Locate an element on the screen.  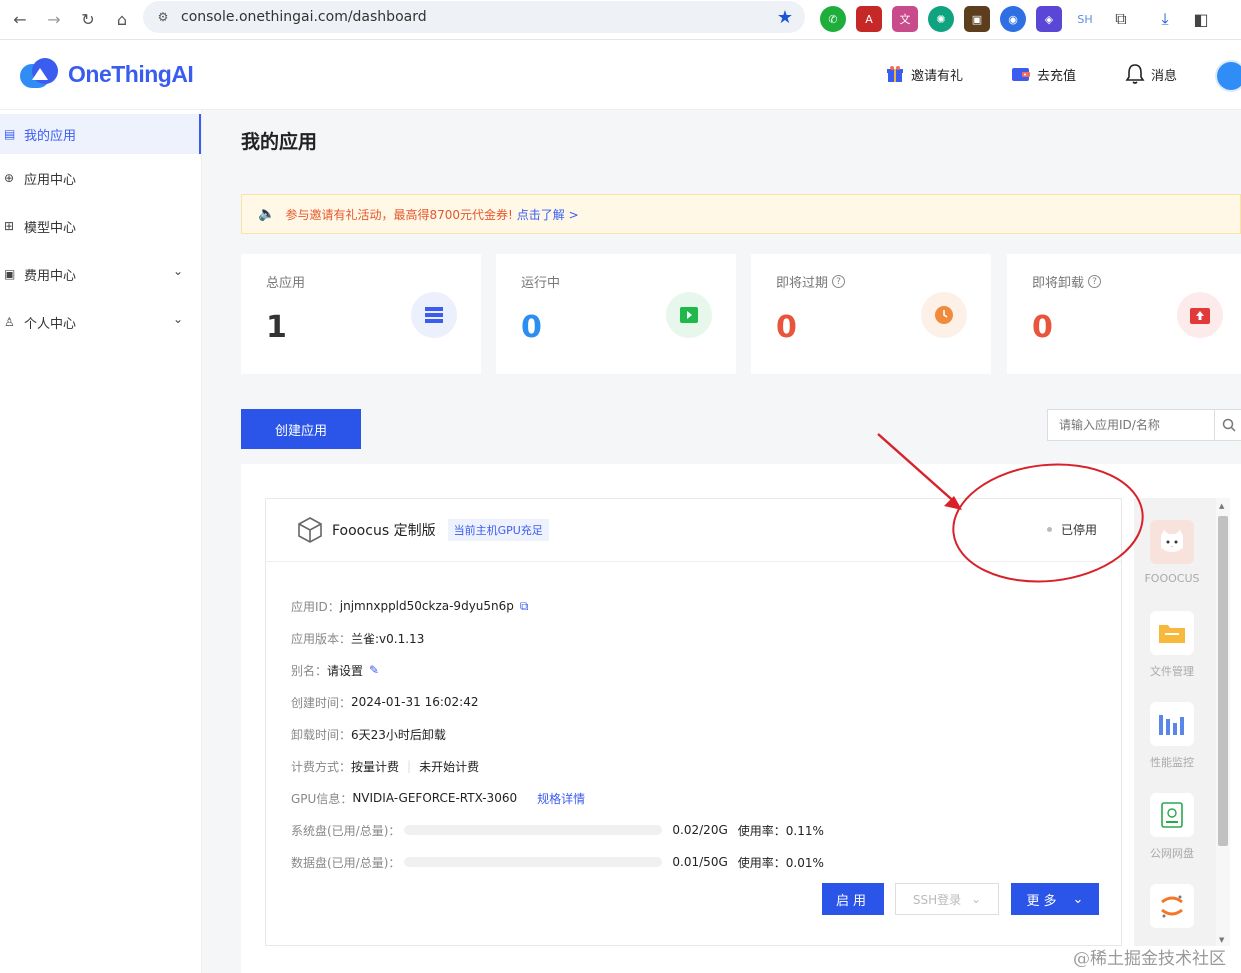
tool-jupyter is located at coordinates (1172, 906).